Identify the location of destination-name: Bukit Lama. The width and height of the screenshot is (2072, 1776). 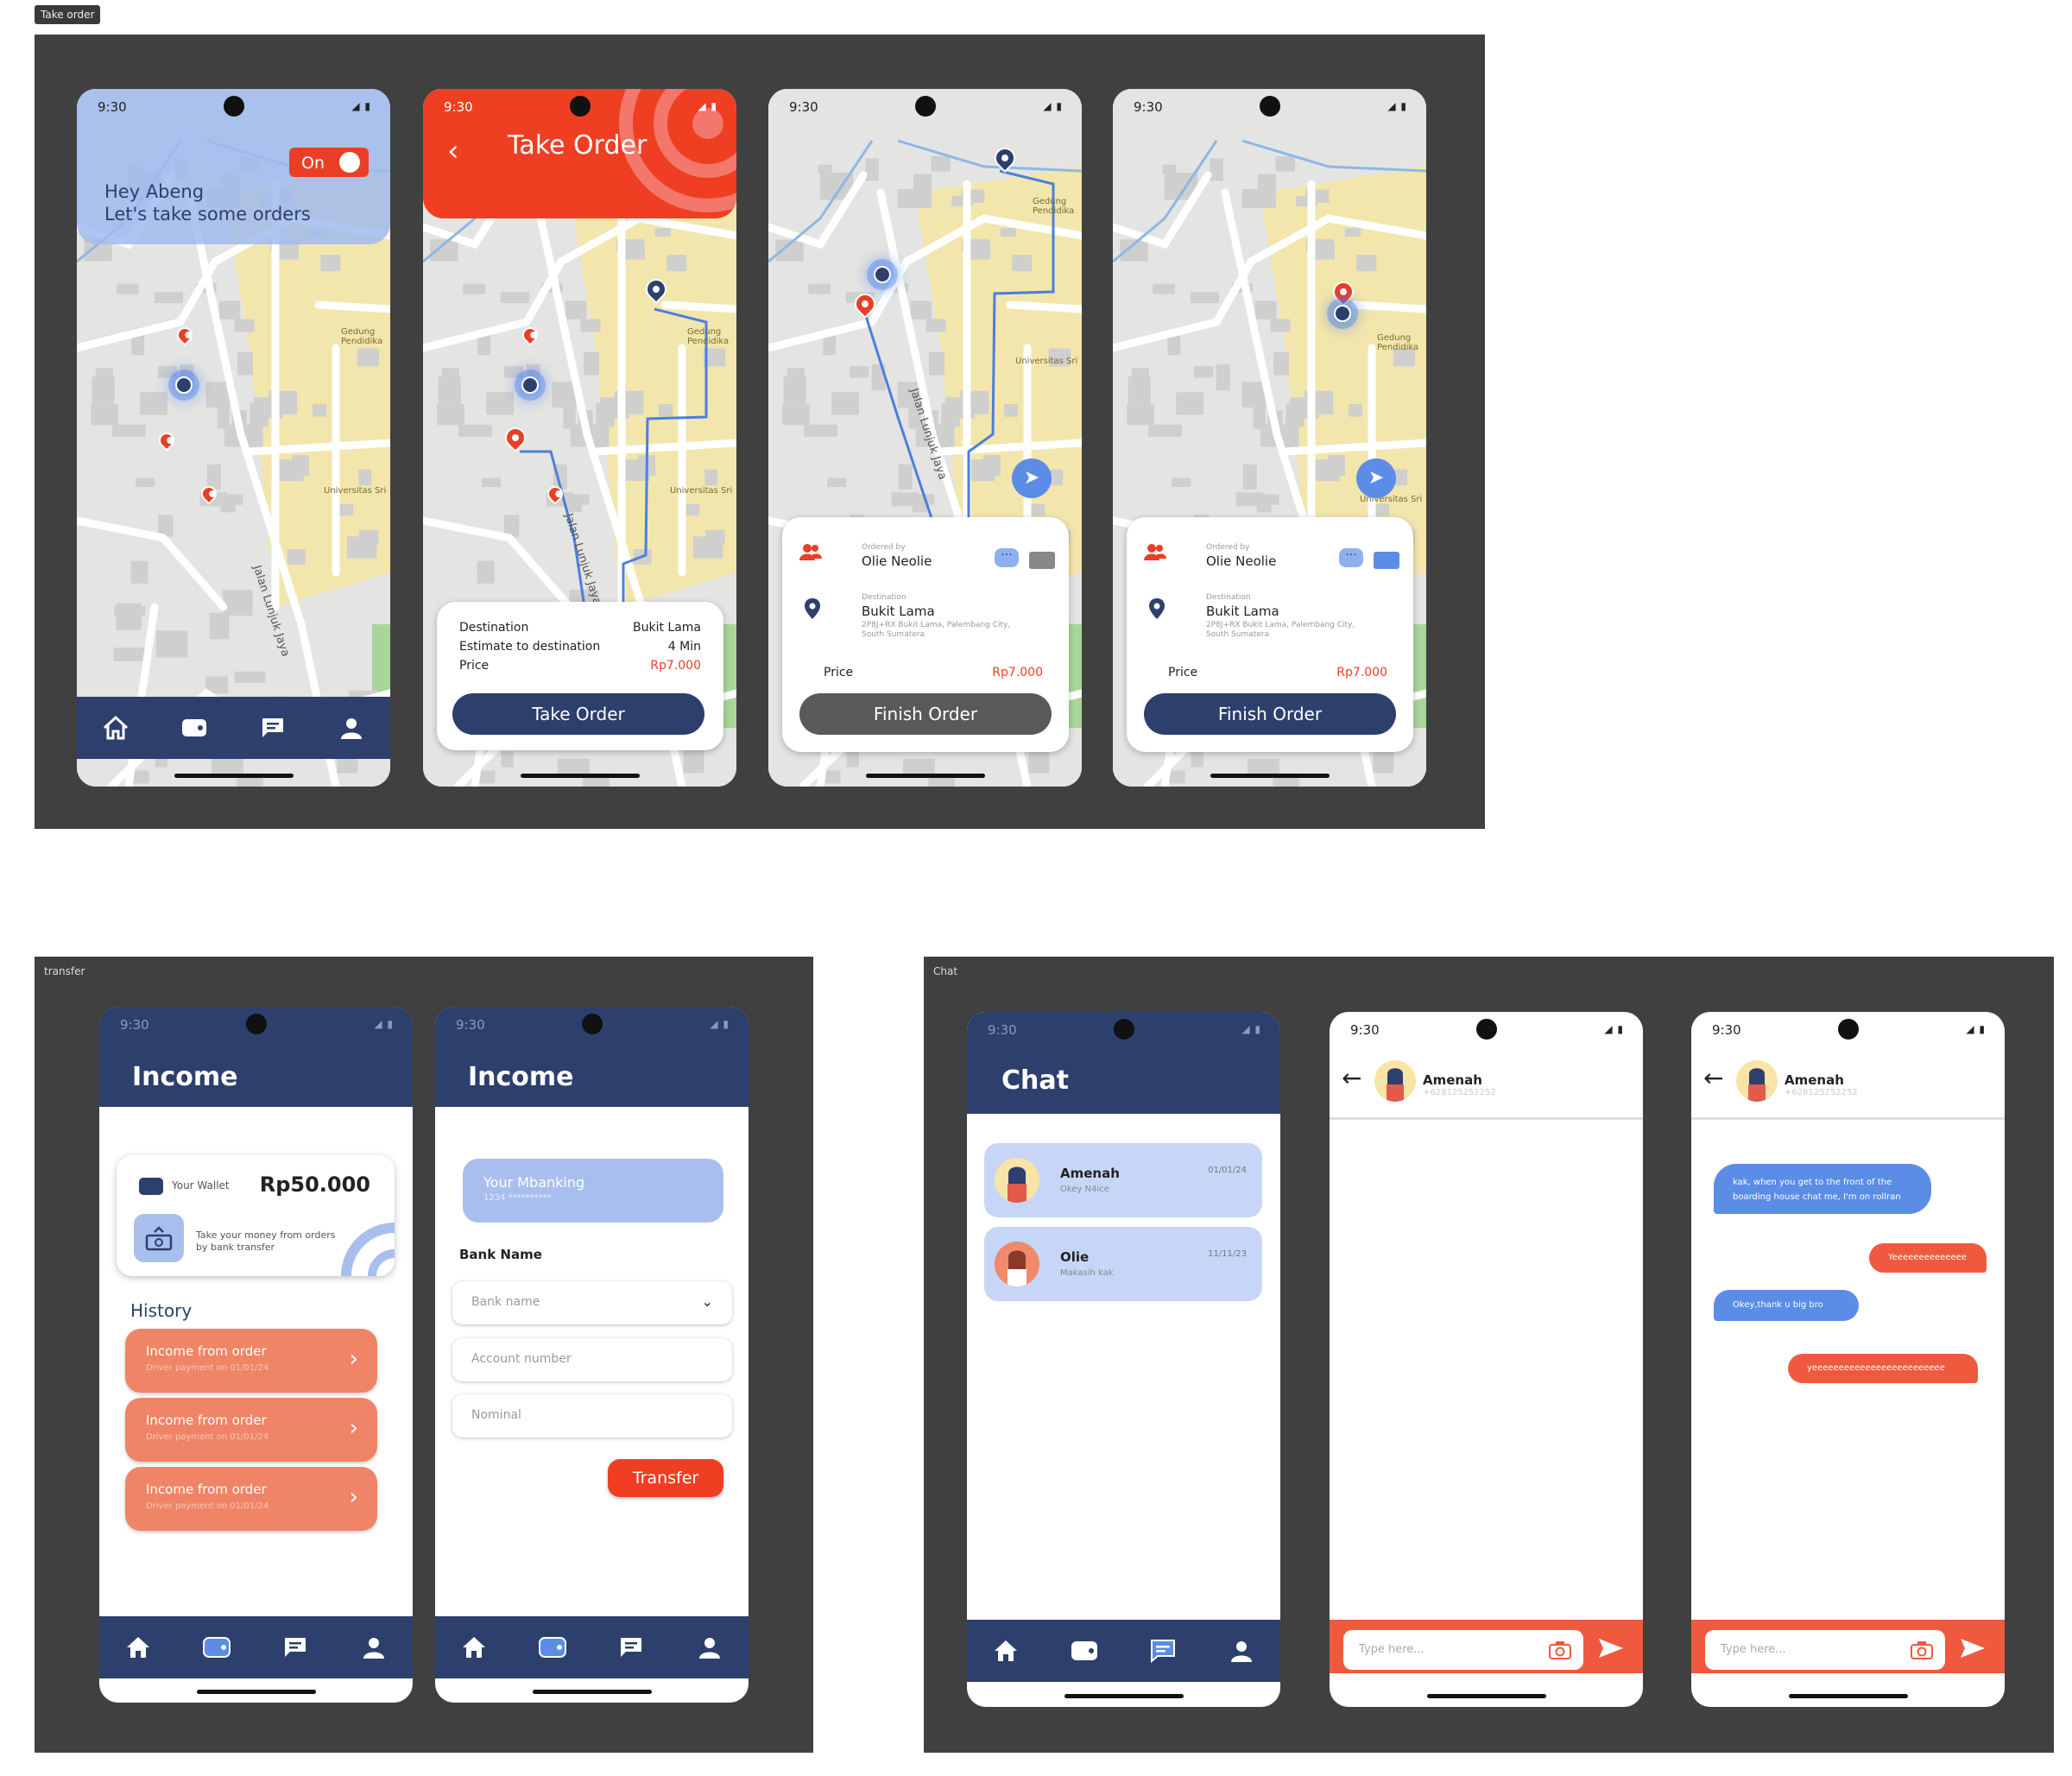
(1242, 611).